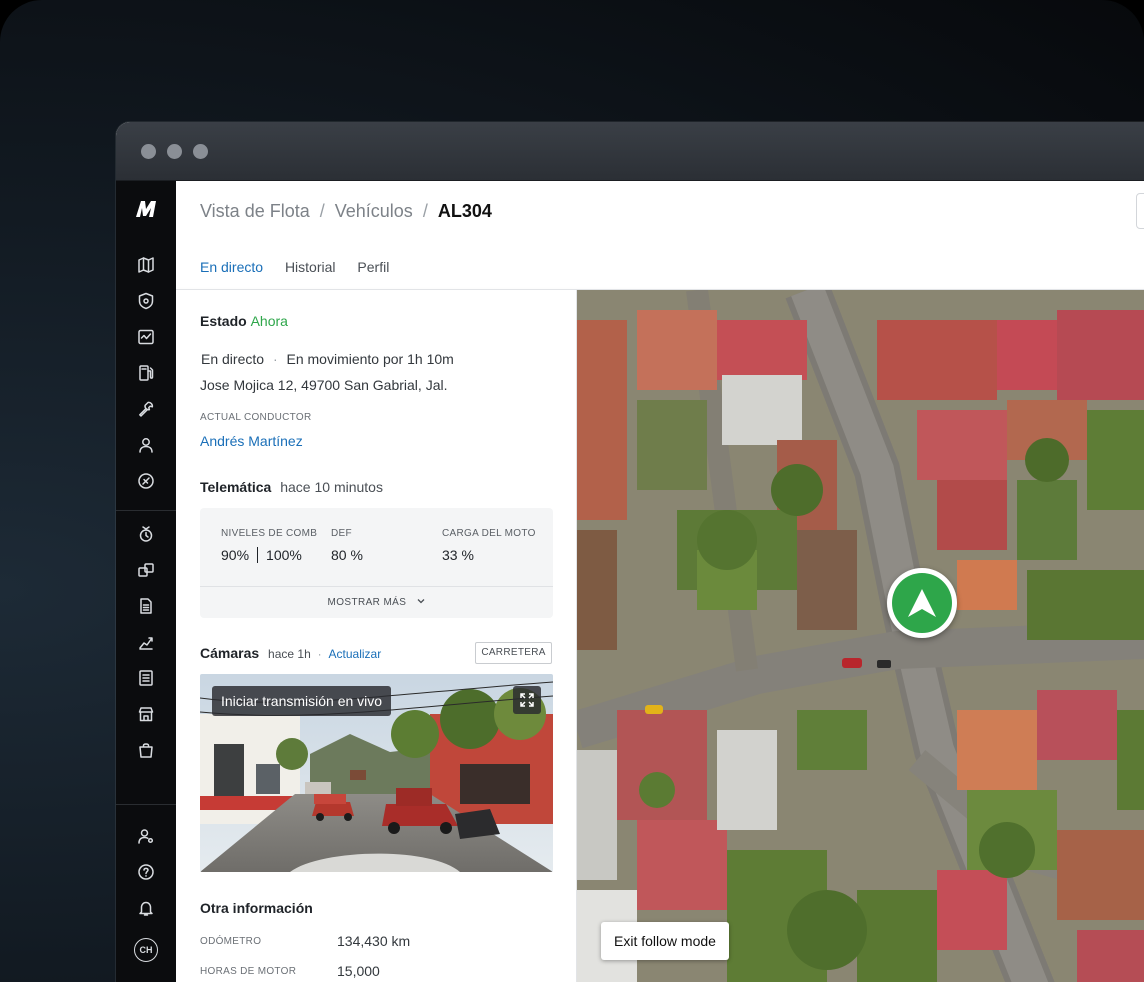 This screenshot has height=982, width=1144. What do you see at coordinates (146, 265) in the screenshot?
I see `map-icon` at bounding box center [146, 265].